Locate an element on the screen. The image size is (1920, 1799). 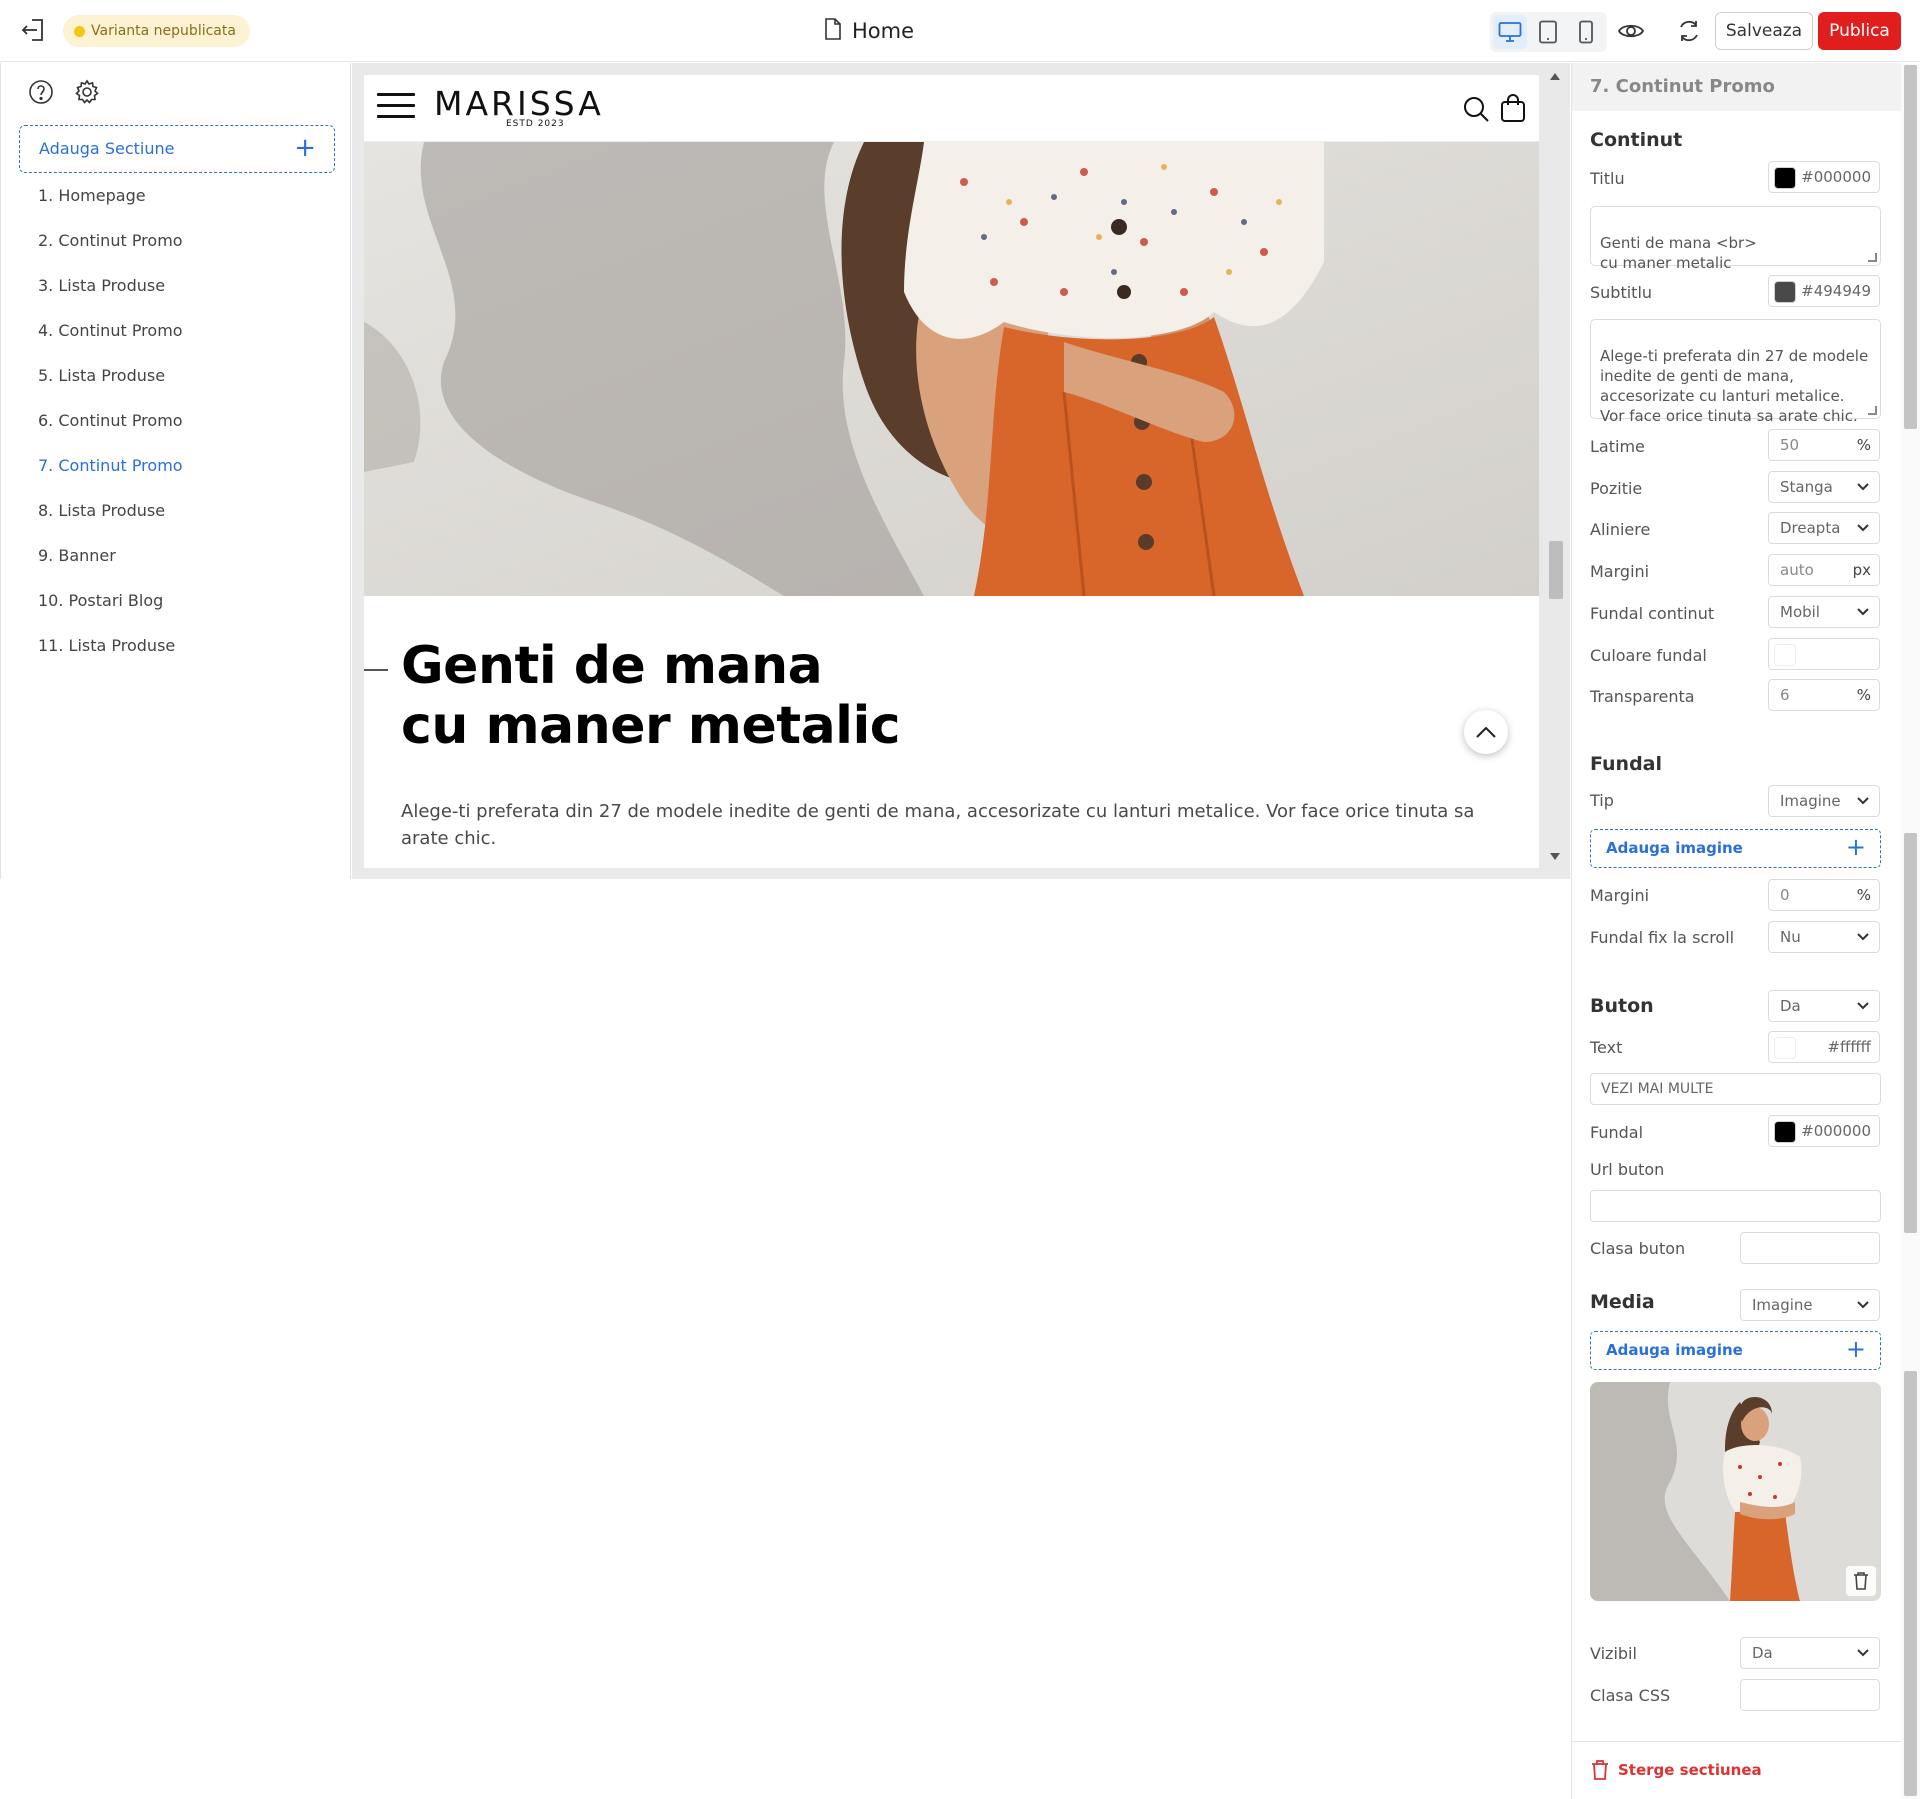
tablet-icon is located at coordinates (1548, 32).